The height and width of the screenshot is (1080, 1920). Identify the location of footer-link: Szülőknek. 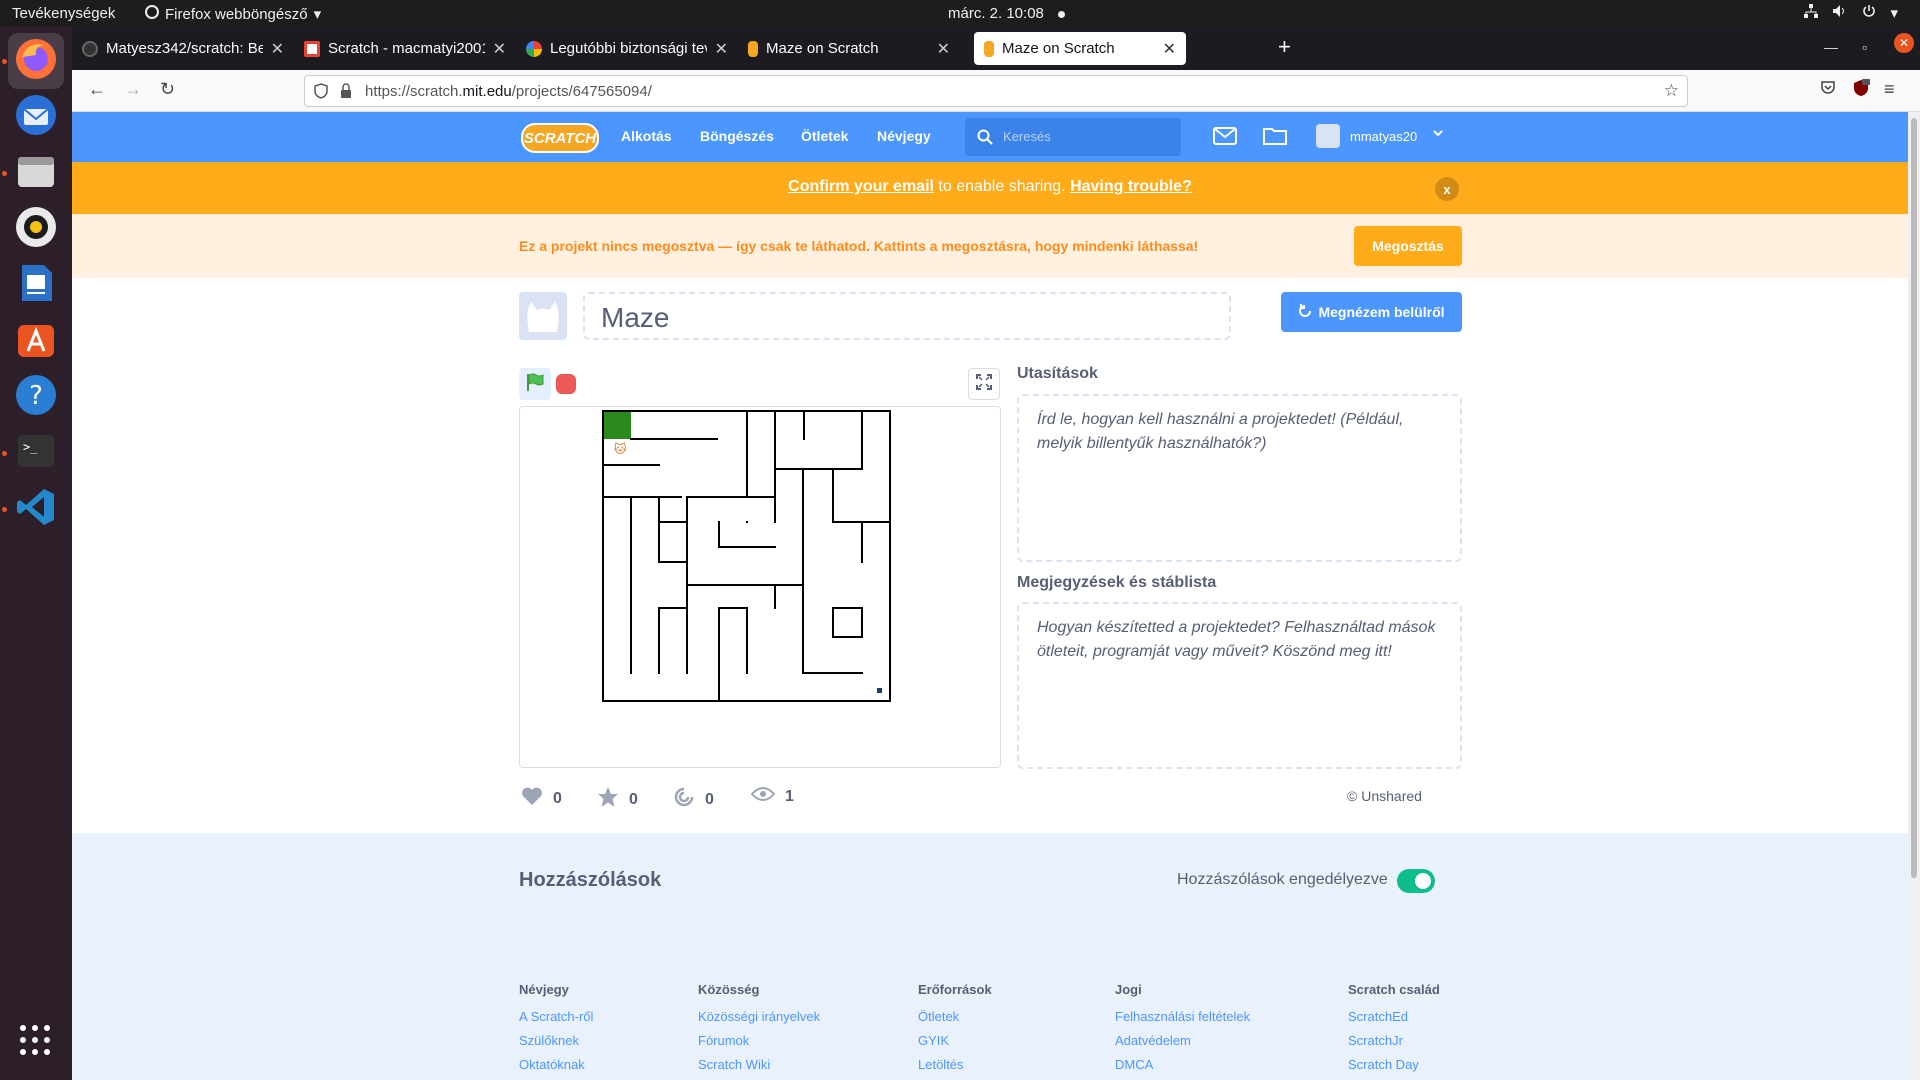
(556, 1041).